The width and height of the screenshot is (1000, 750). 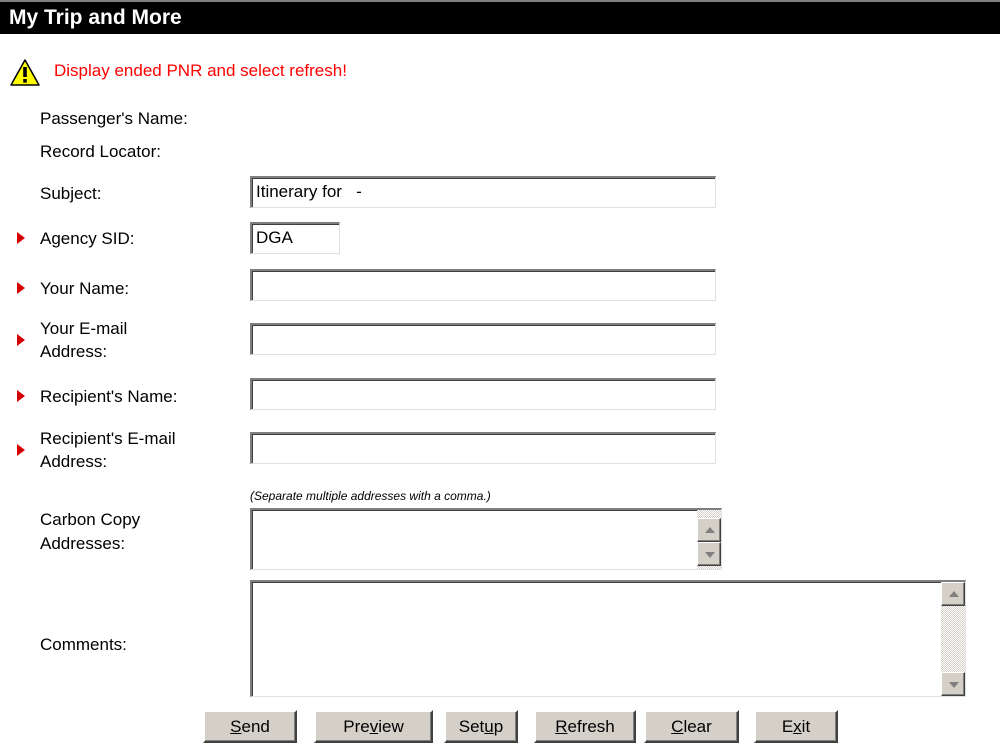 I want to click on comments-label: Comments:, so click(x=83, y=644).